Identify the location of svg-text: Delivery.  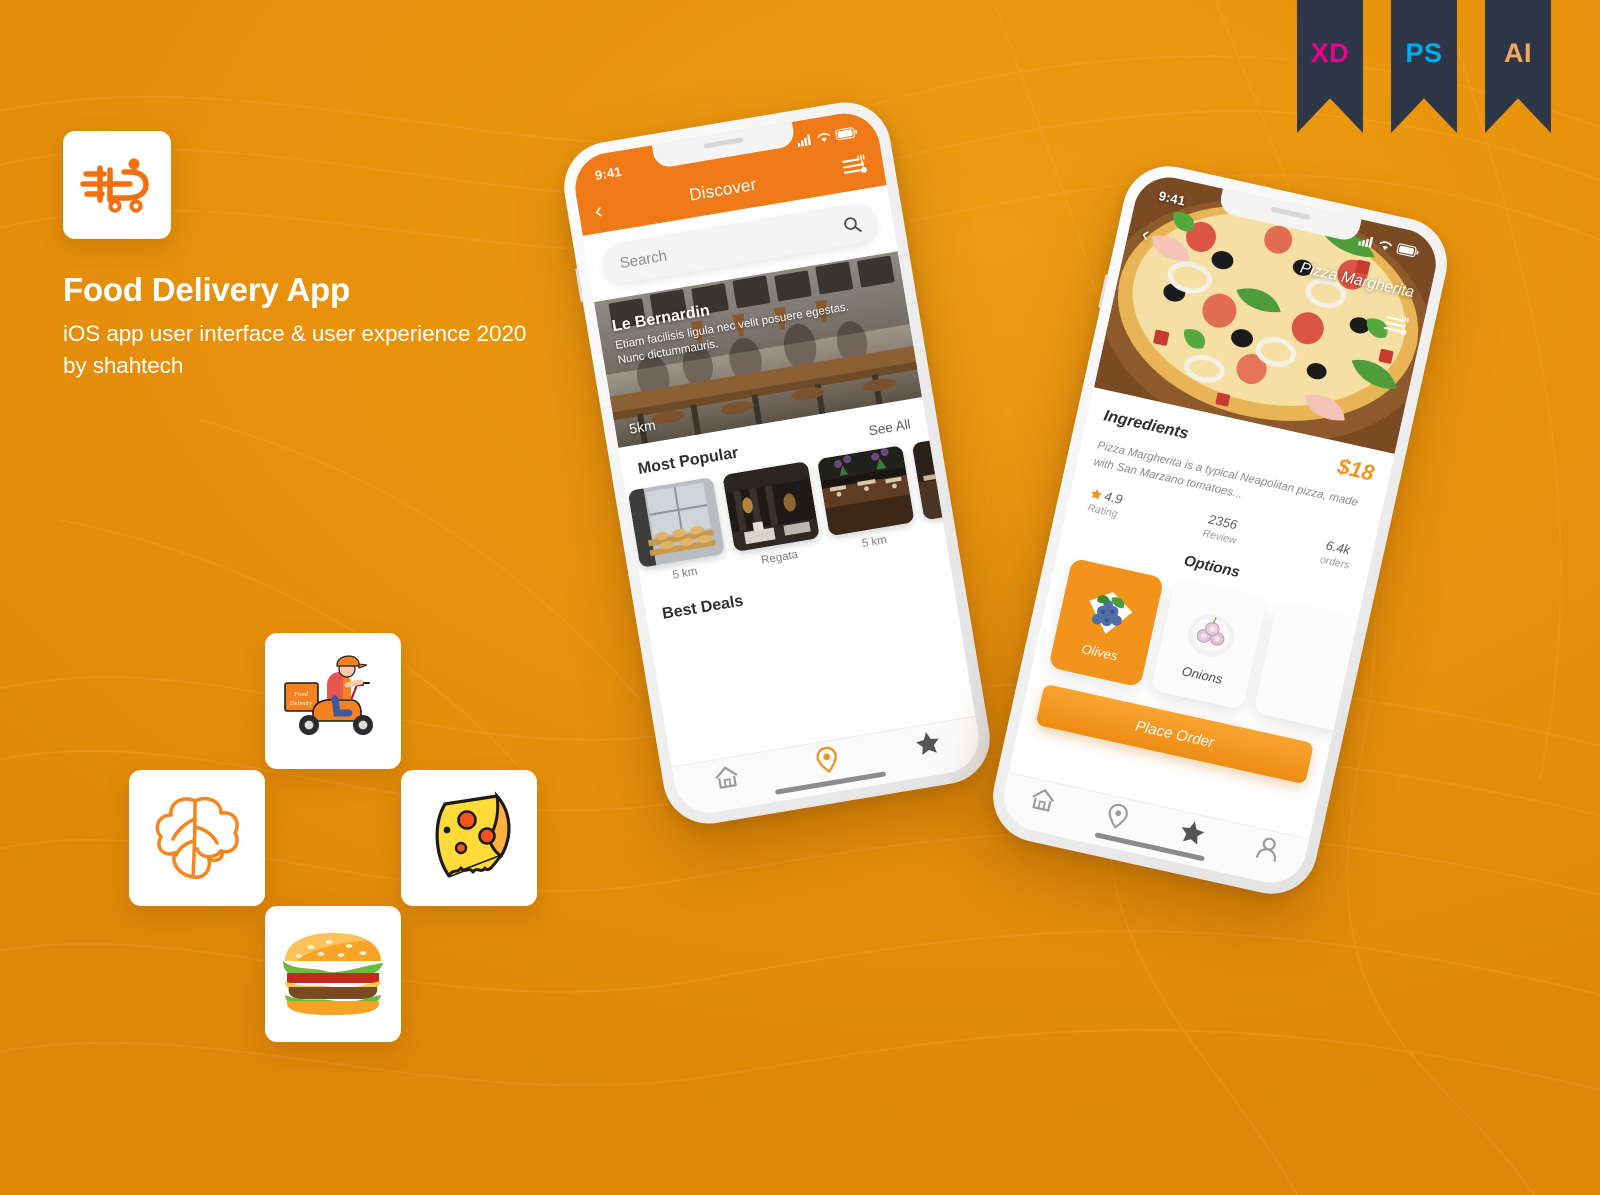
(300, 703).